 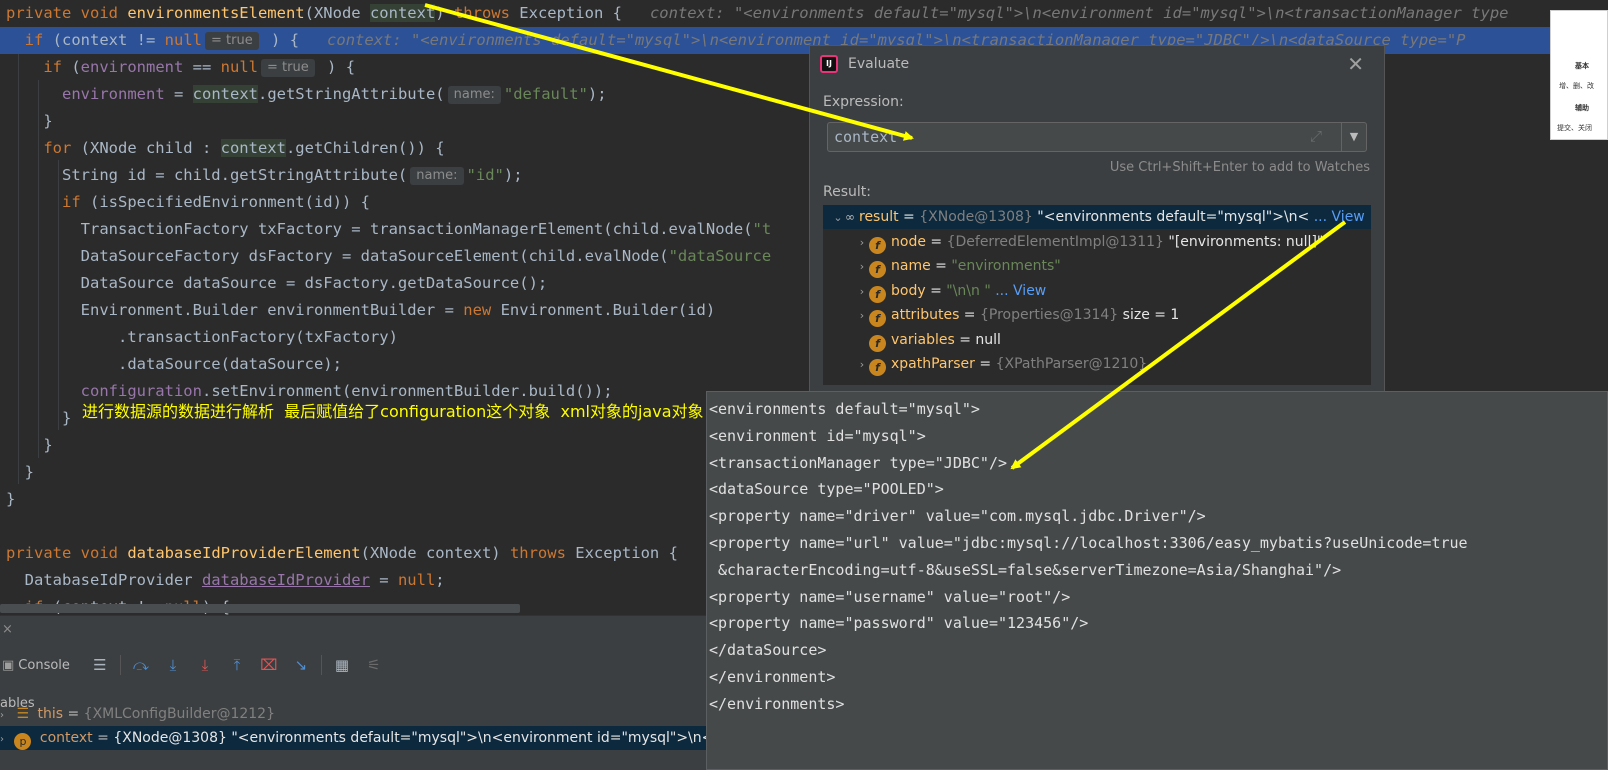 What do you see at coordinates (113, 94) in the screenshot?
I see `code-token: environment` at bounding box center [113, 94].